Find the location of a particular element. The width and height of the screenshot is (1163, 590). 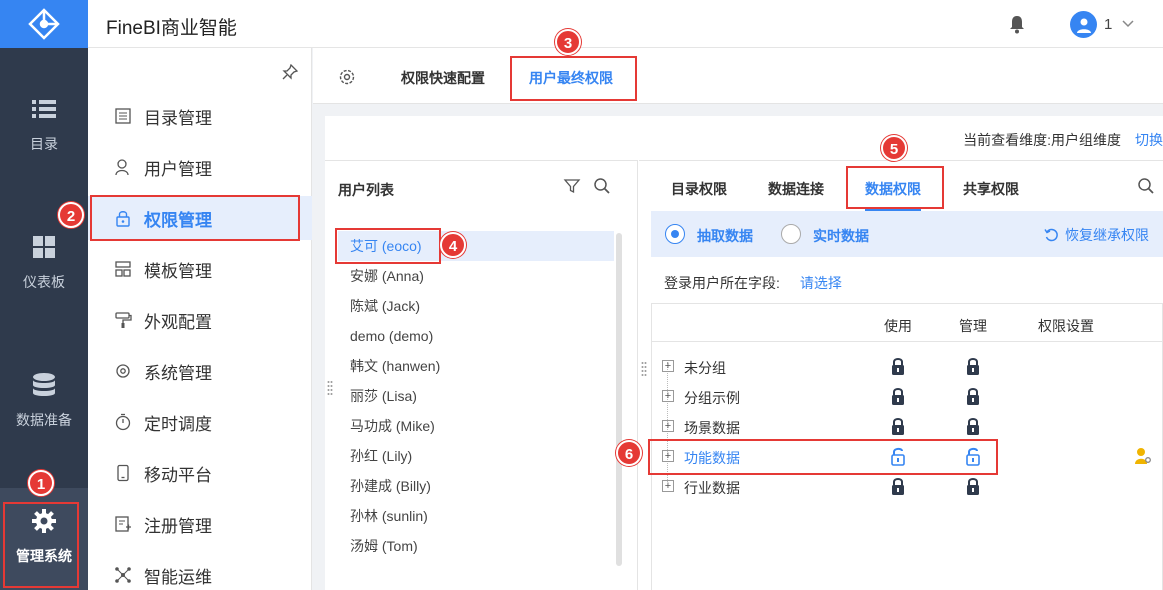

filter-icon is located at coordinates (572, 186).